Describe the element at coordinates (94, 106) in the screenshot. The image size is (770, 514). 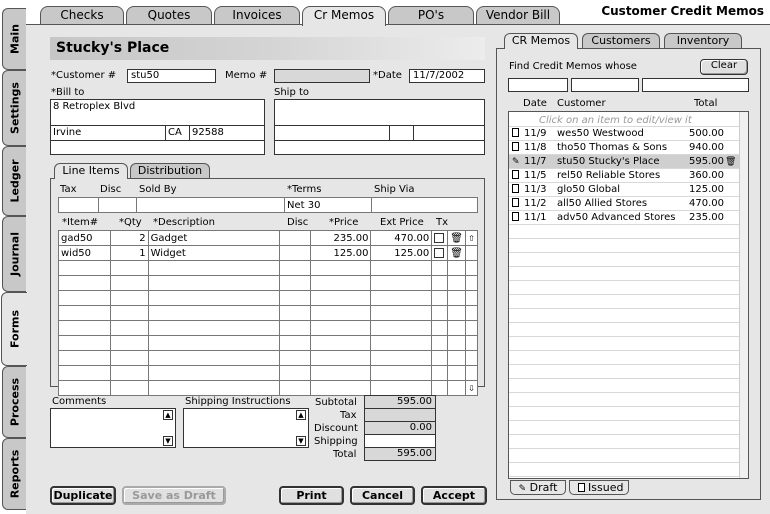
I see `bill-to-address: 8 Retroplex Blvd` at that location.